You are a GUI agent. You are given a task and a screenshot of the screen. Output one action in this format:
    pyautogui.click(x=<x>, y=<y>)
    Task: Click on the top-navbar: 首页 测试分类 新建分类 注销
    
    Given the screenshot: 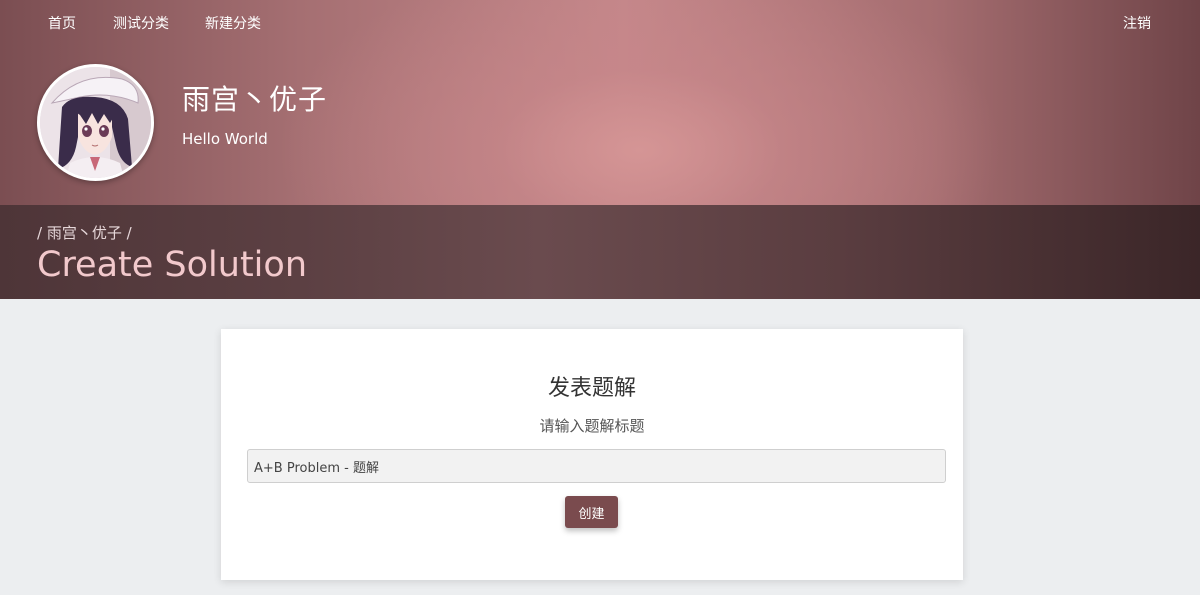 What is the action you would take?
    pyautogui.click(x=600, y=22)
    